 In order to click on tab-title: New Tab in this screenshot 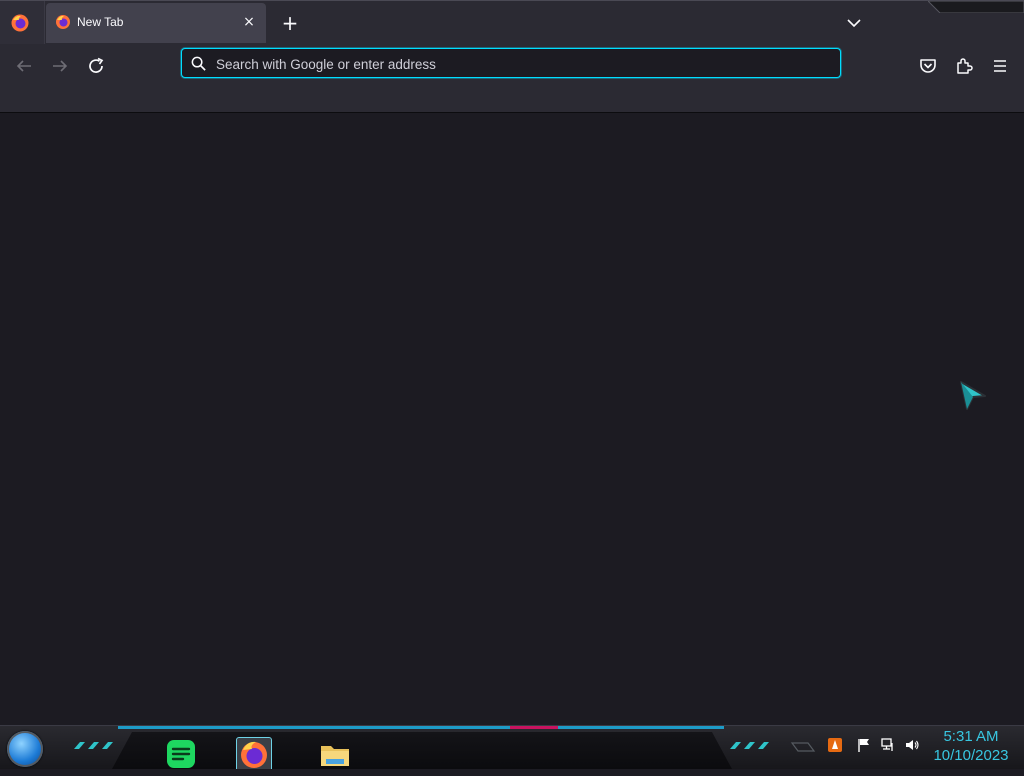, I will do `click(100, 22)`.